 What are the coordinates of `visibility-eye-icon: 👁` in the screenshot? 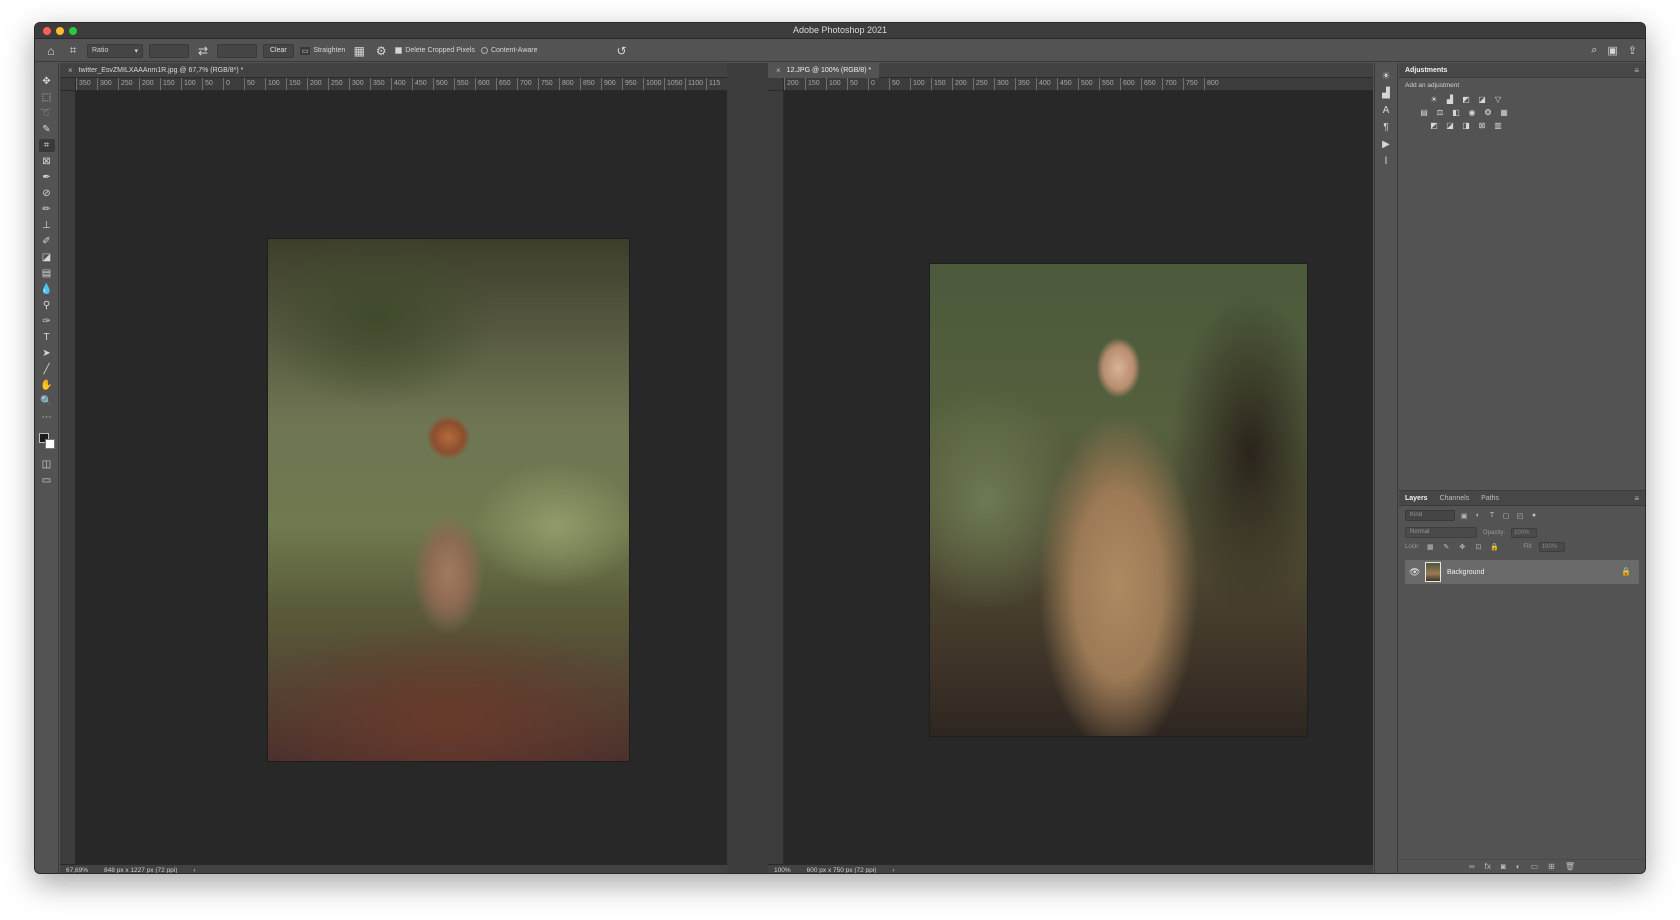 It's located at (1414, 572).